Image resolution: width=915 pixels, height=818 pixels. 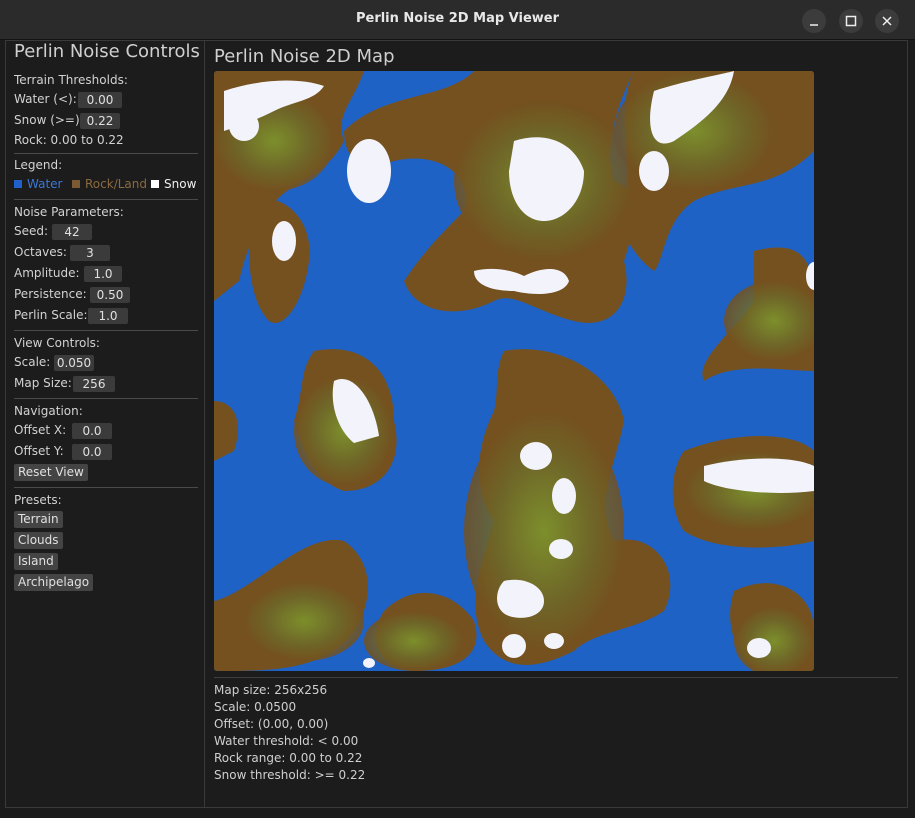 I want to click on snow-threshold-input: 0.22, so click(x=100, y=121).